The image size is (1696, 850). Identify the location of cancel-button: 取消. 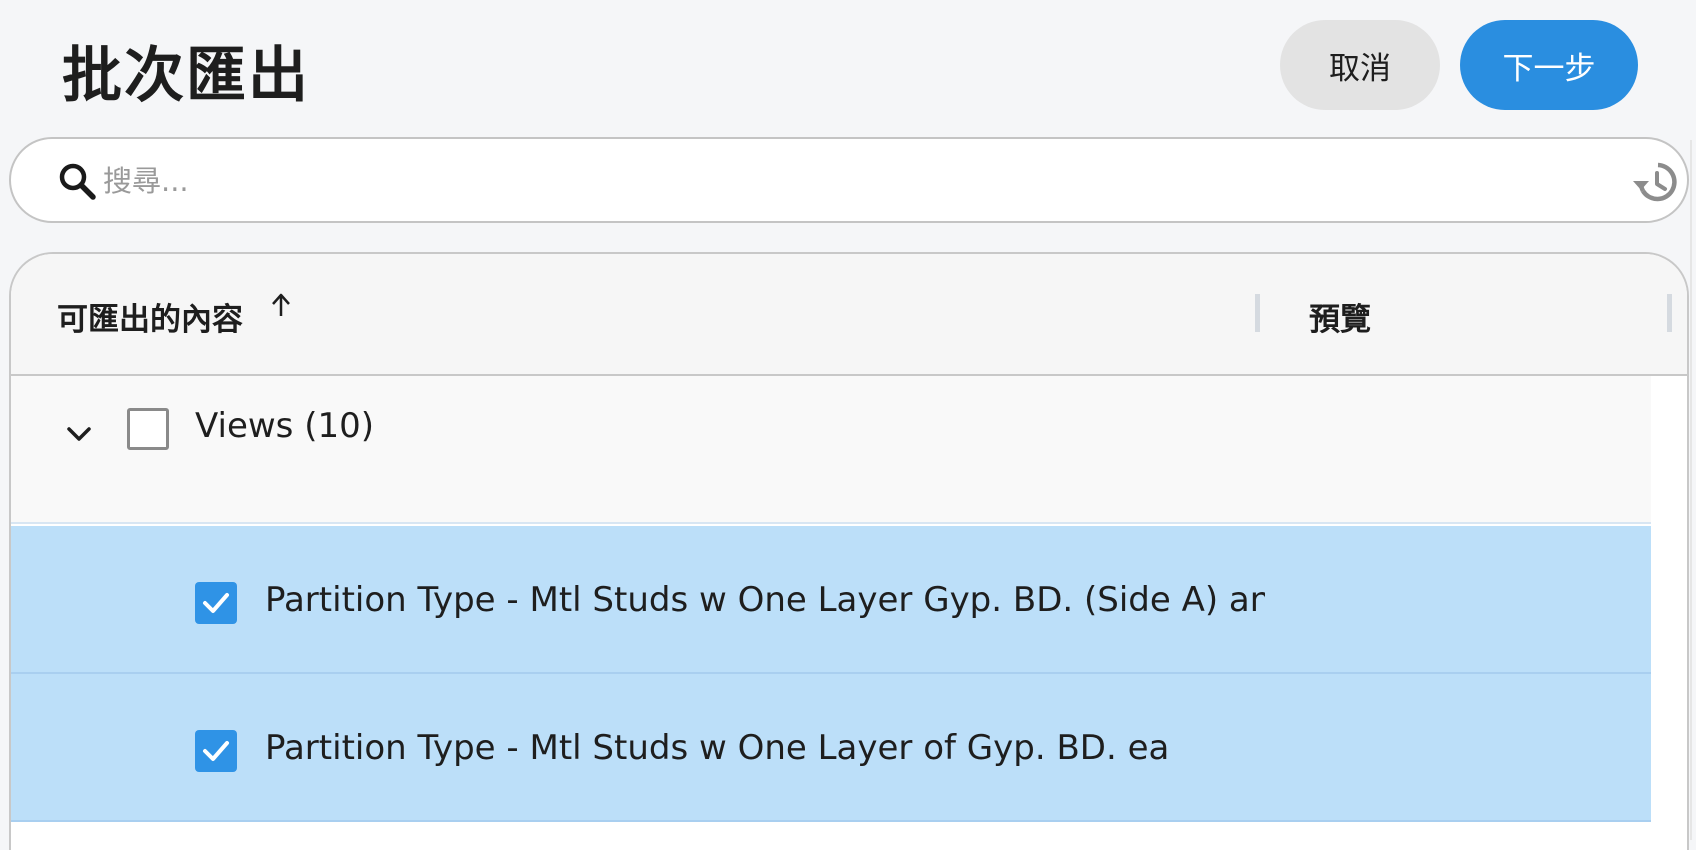
(1360, 65).